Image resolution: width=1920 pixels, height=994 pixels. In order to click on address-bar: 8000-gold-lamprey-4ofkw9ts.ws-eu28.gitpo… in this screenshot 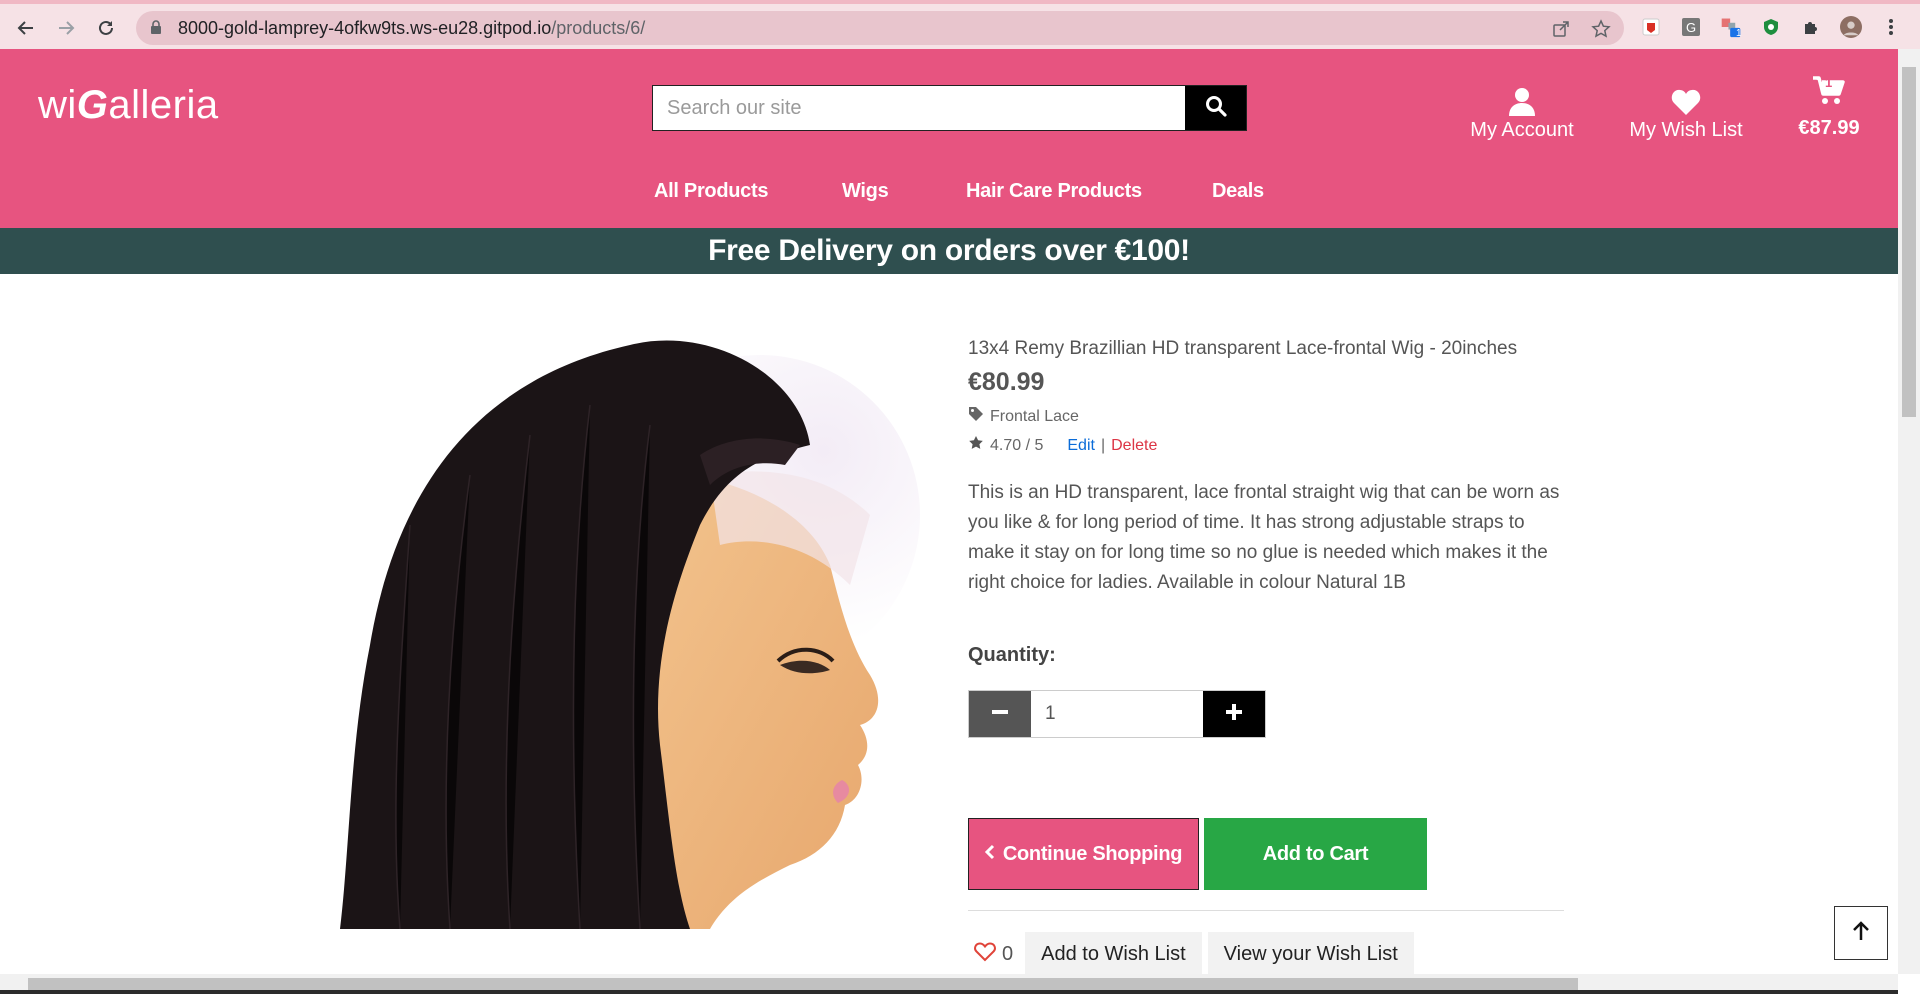, I will do `click(880, 28)`.